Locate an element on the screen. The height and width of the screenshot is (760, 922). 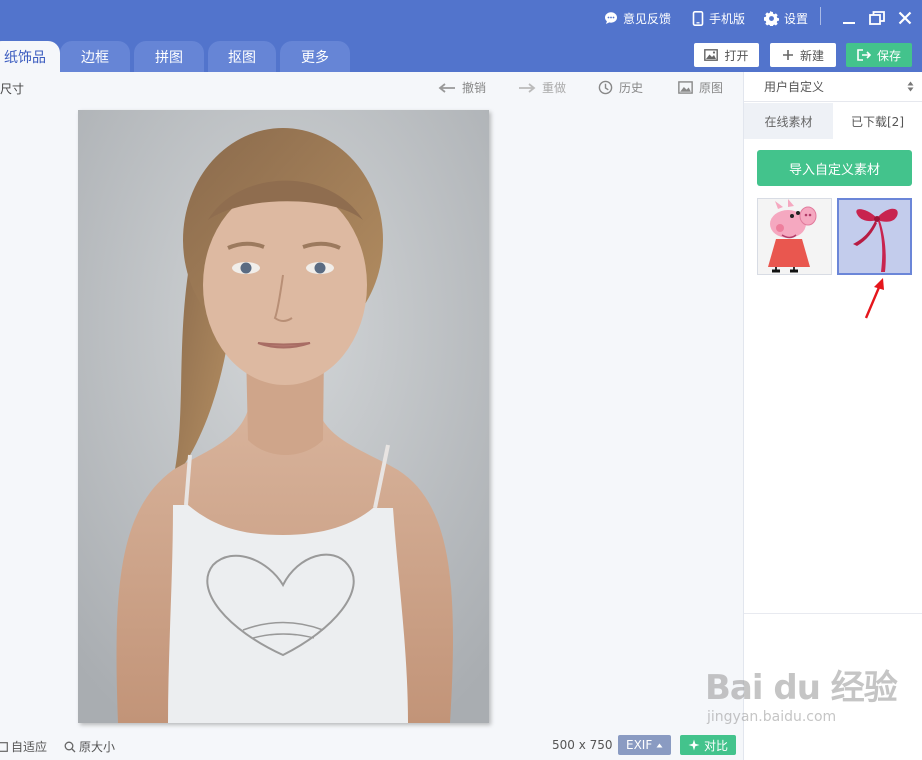
redo-label: 重做 is located at coordinates (554, 88).